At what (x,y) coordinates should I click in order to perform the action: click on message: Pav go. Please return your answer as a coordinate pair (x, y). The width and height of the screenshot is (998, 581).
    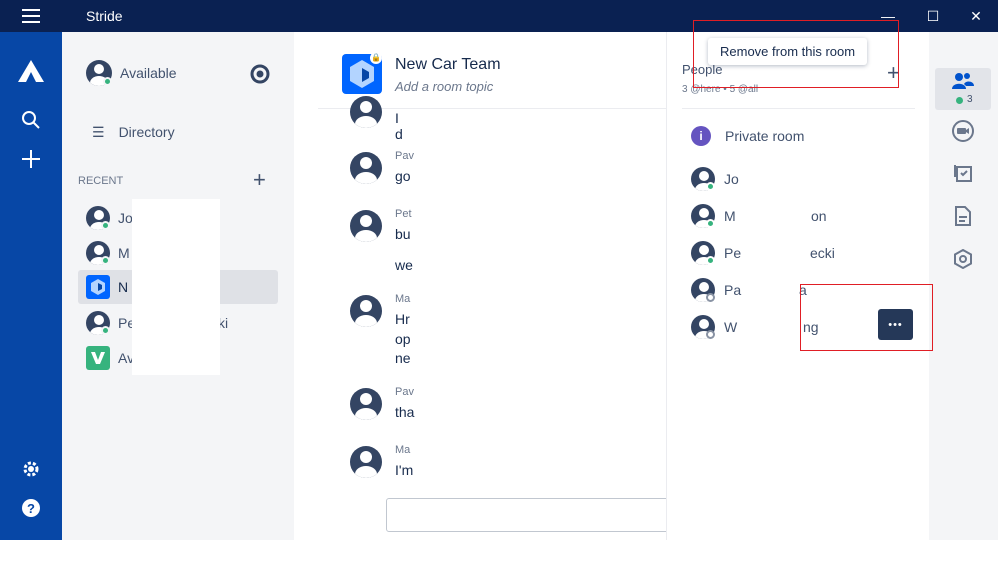
    Looking at the image, I should click on (382, 167).